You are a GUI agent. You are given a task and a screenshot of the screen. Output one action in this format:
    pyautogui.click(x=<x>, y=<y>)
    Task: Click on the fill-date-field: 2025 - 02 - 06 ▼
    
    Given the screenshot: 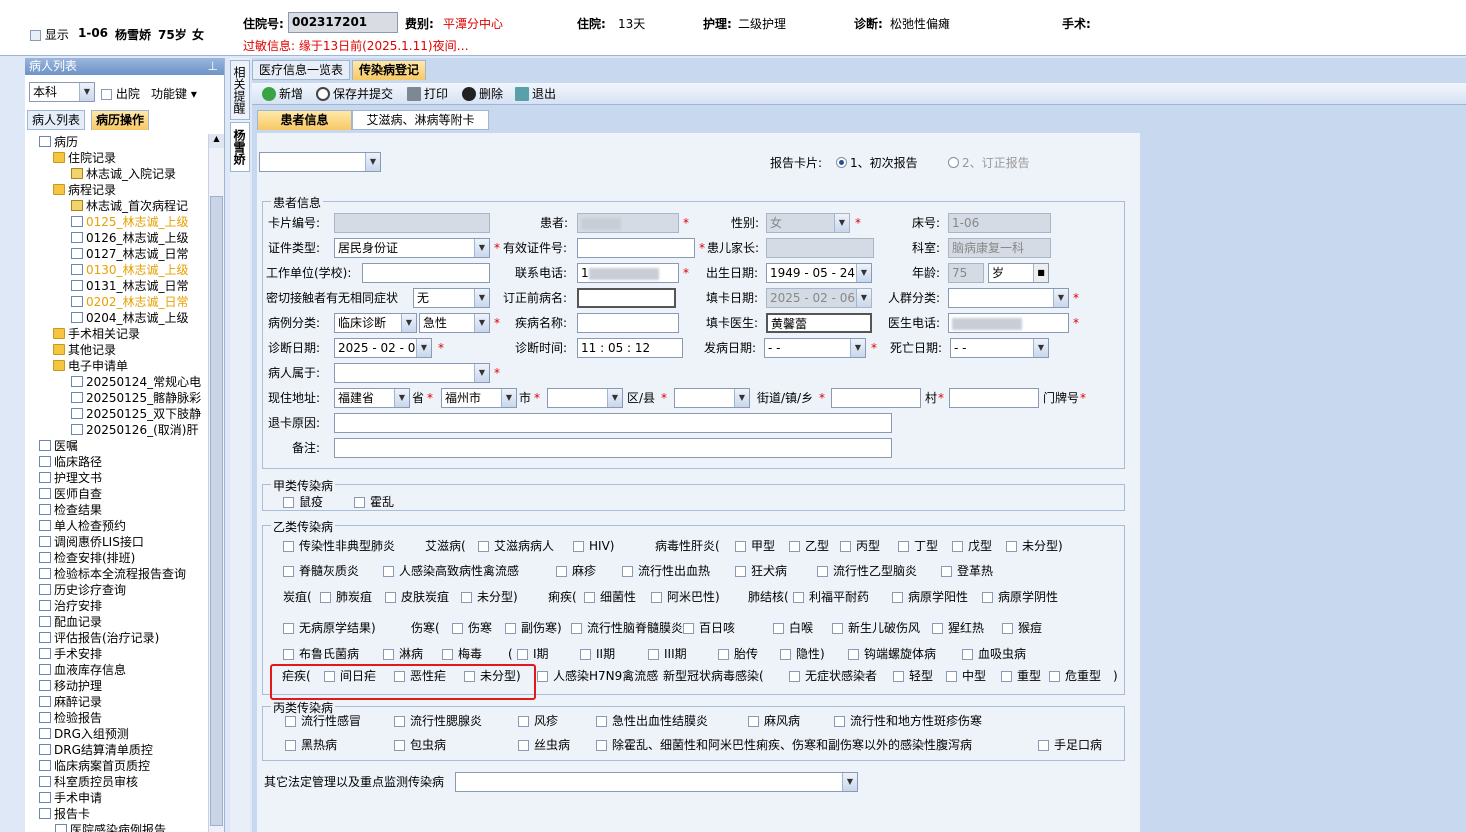 What is the action you would take?
    pyautogui.click(x=819, y=298)
    